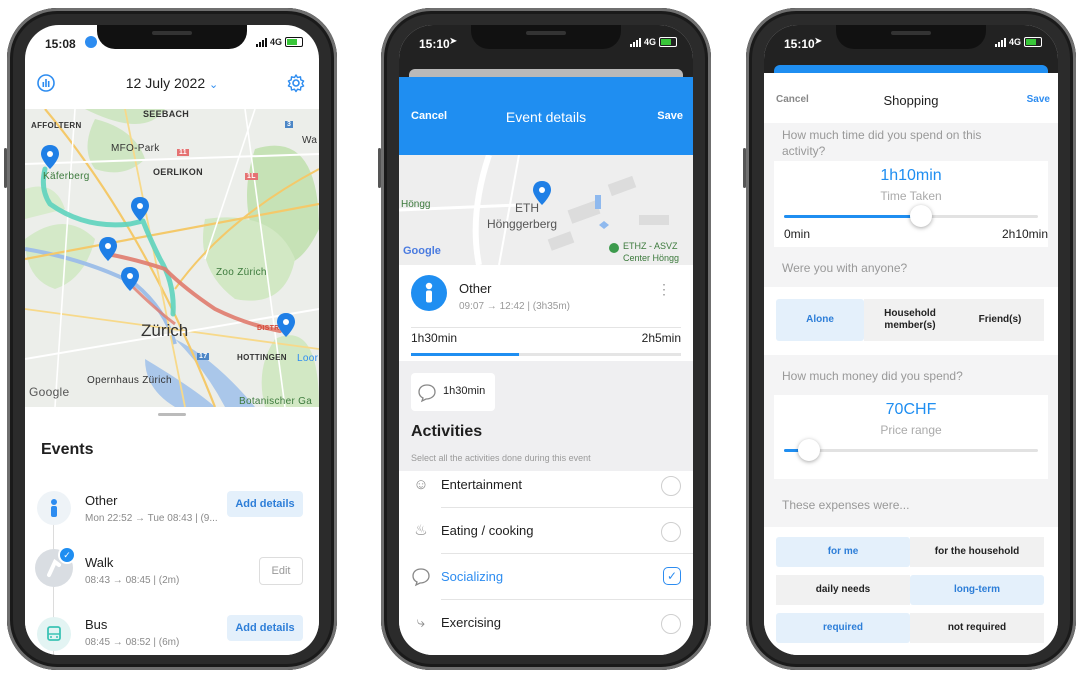  Describe the element at coordinates (546, 117) in the screenshot. I see `page-title: Event details` at that location.